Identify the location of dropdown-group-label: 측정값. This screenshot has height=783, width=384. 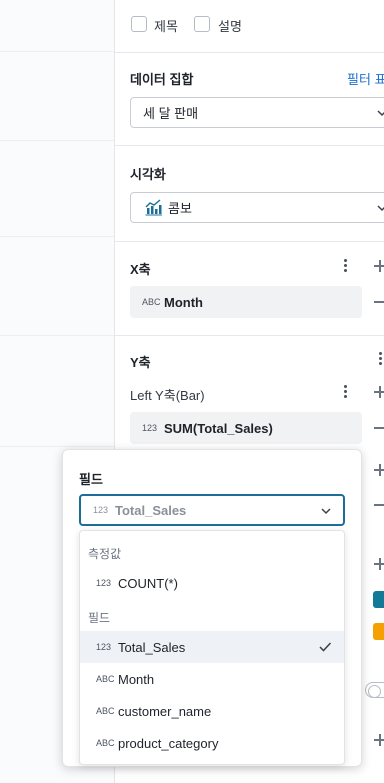
(105, 554).